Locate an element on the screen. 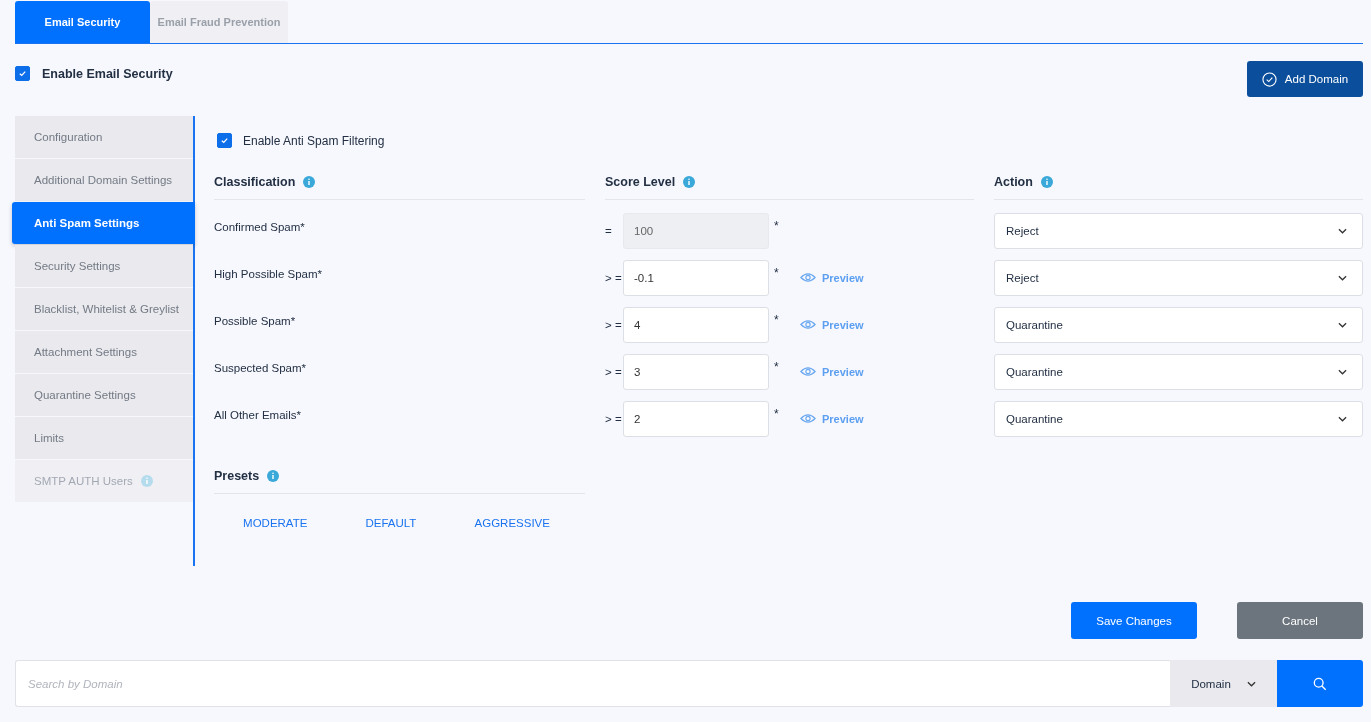 Image resolution: width=1371 pixels, height=722 pixels. sidebar-item: Quarantine Settings is located at coordinates (104, 395).